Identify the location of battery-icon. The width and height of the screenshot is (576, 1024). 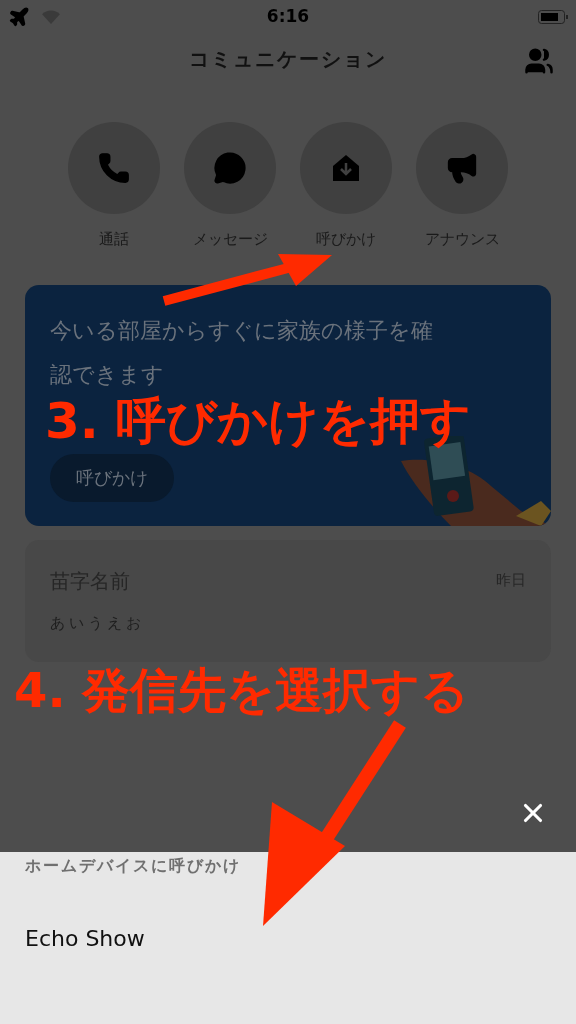
(553, 17).